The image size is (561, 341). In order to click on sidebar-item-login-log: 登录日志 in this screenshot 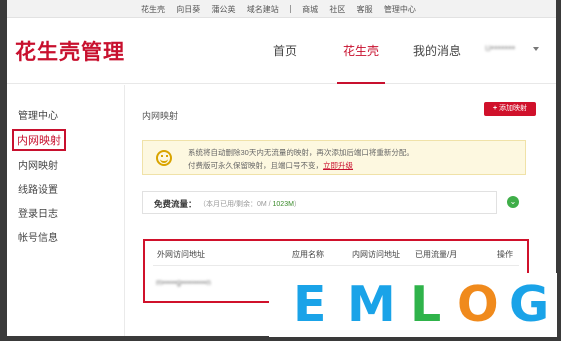, I will do `click(38, 212)`.